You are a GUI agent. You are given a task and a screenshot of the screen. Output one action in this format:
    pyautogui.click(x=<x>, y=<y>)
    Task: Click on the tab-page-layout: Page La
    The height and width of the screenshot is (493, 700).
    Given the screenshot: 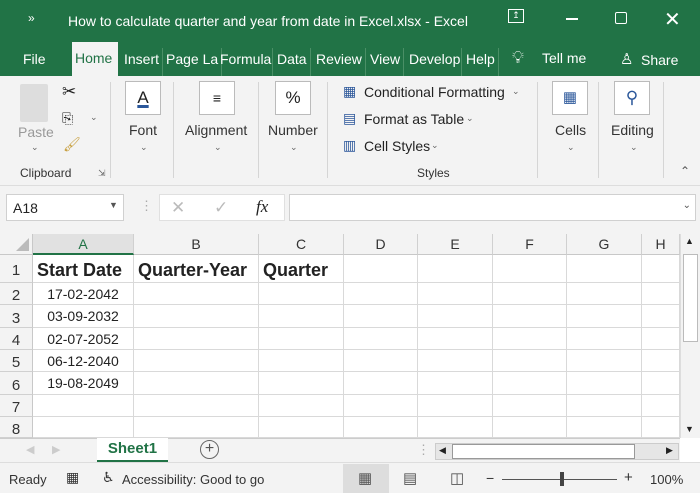 What is the action you would take?
    pyautogui.click(x=193, y=62)
    